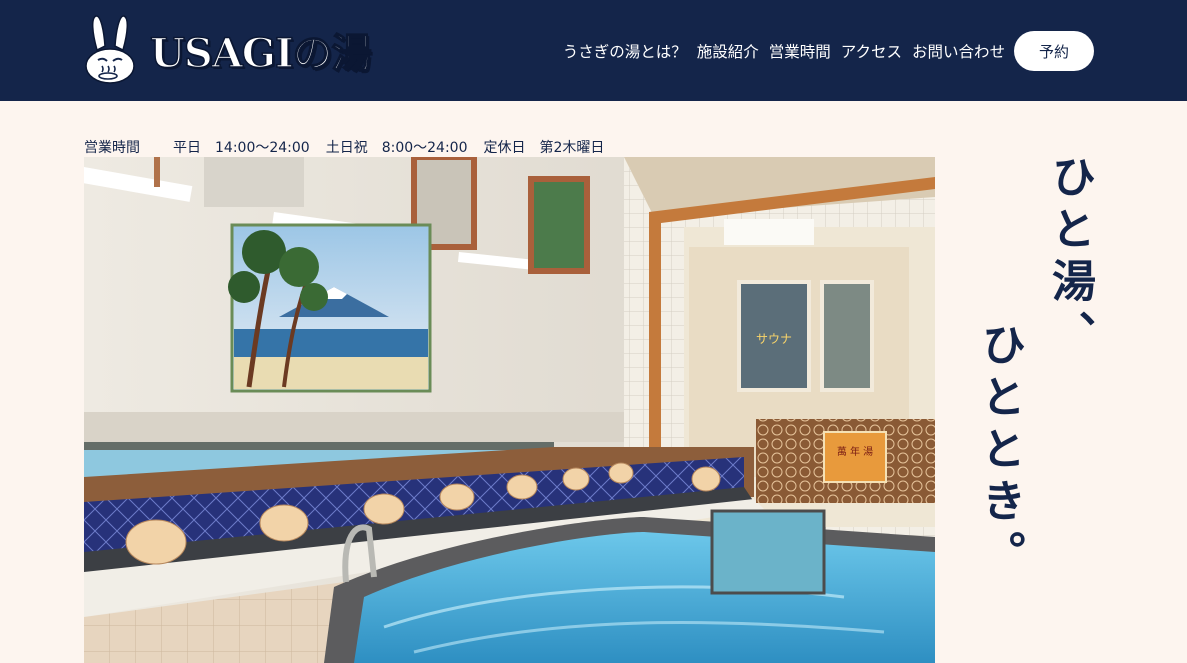  What do you see at coordinates (260, 53) in the screenshot?
I see `logo-text: USAGIの湯` at bounding box center [260, 53].